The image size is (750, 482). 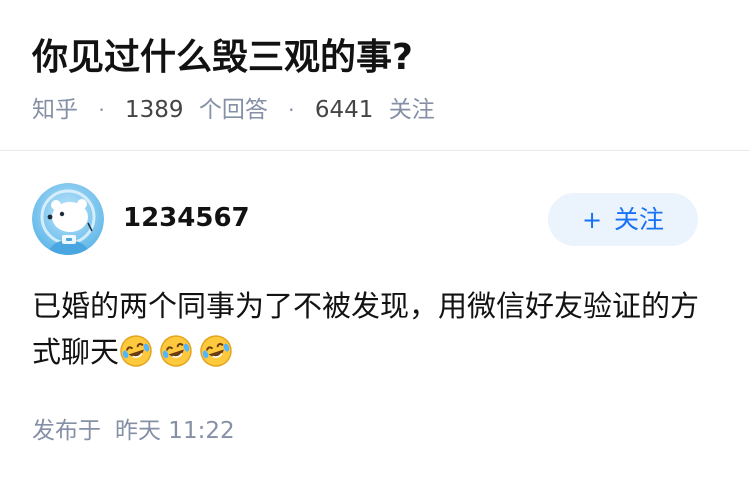 What do you see at coordinates (411, 109) in the screenshot?
I see `follower-count-label: 关注` at bounding box center [411, 109].